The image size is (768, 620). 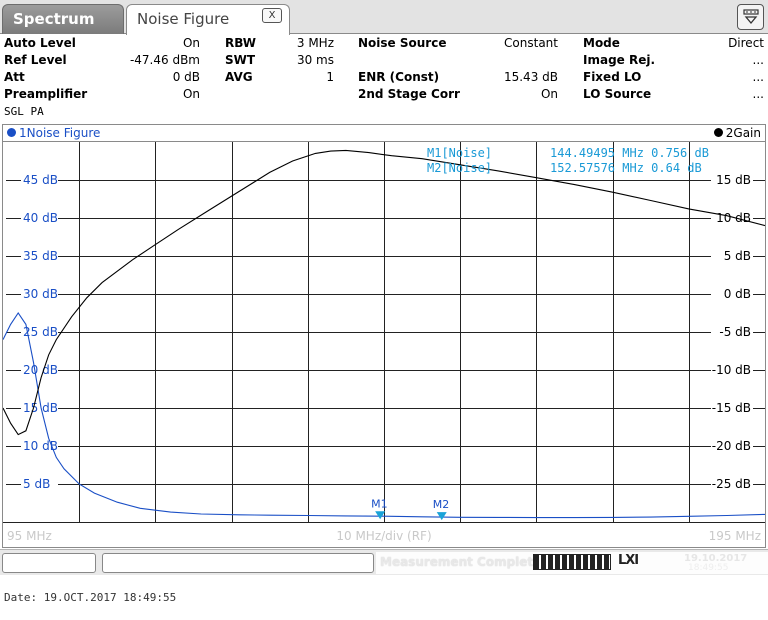 What do you see at coordinates (731, 408) in the screenshot?
I see `right-tick-label: -15 dB` at bounding box center [731, 408].